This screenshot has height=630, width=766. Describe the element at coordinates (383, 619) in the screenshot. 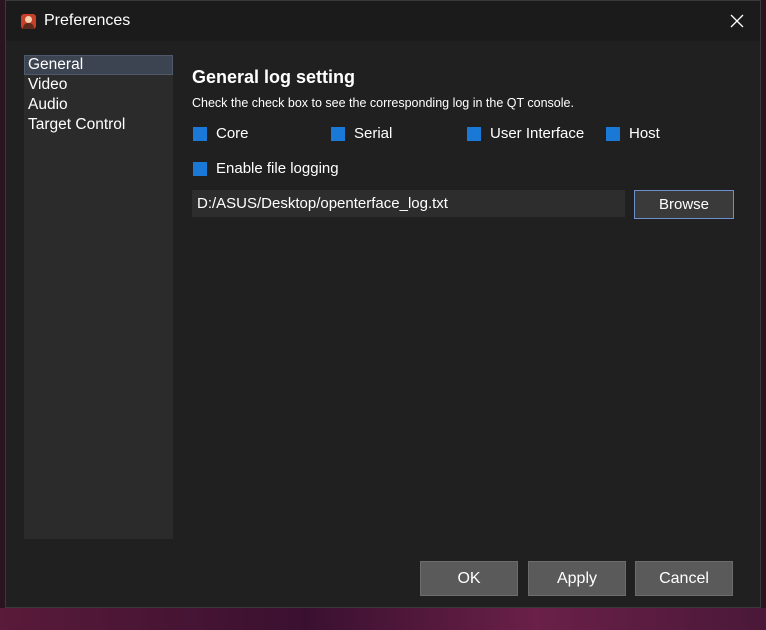

I see `desktop-background` at that location.